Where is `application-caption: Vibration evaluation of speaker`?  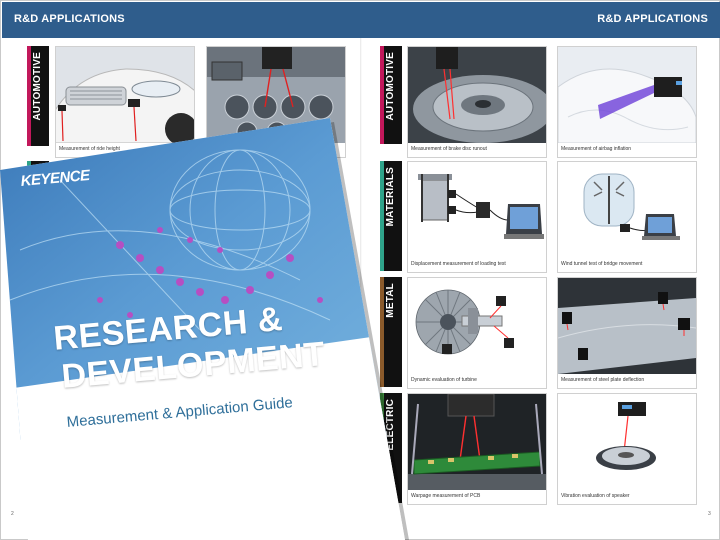
application-caption: Vibration evaluation of speaker is located at coordinates (595, 496).